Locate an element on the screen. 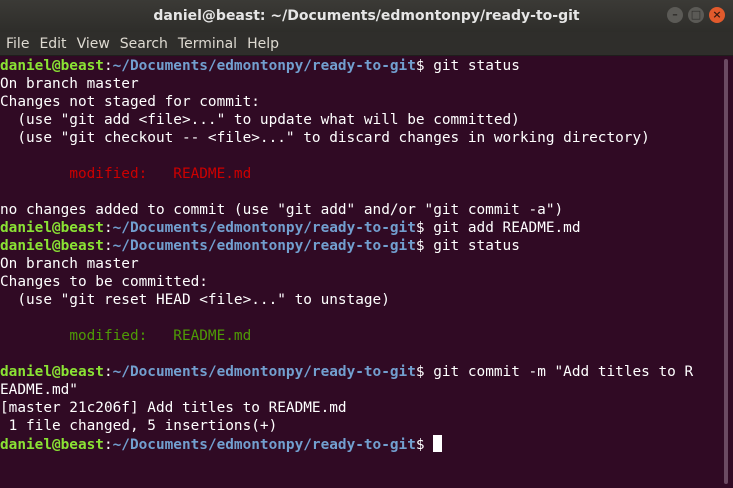 This screenshot has height=488, width=733. menu-bar: File Edit View Search Terminal Help is located at coordinates (366, 44).